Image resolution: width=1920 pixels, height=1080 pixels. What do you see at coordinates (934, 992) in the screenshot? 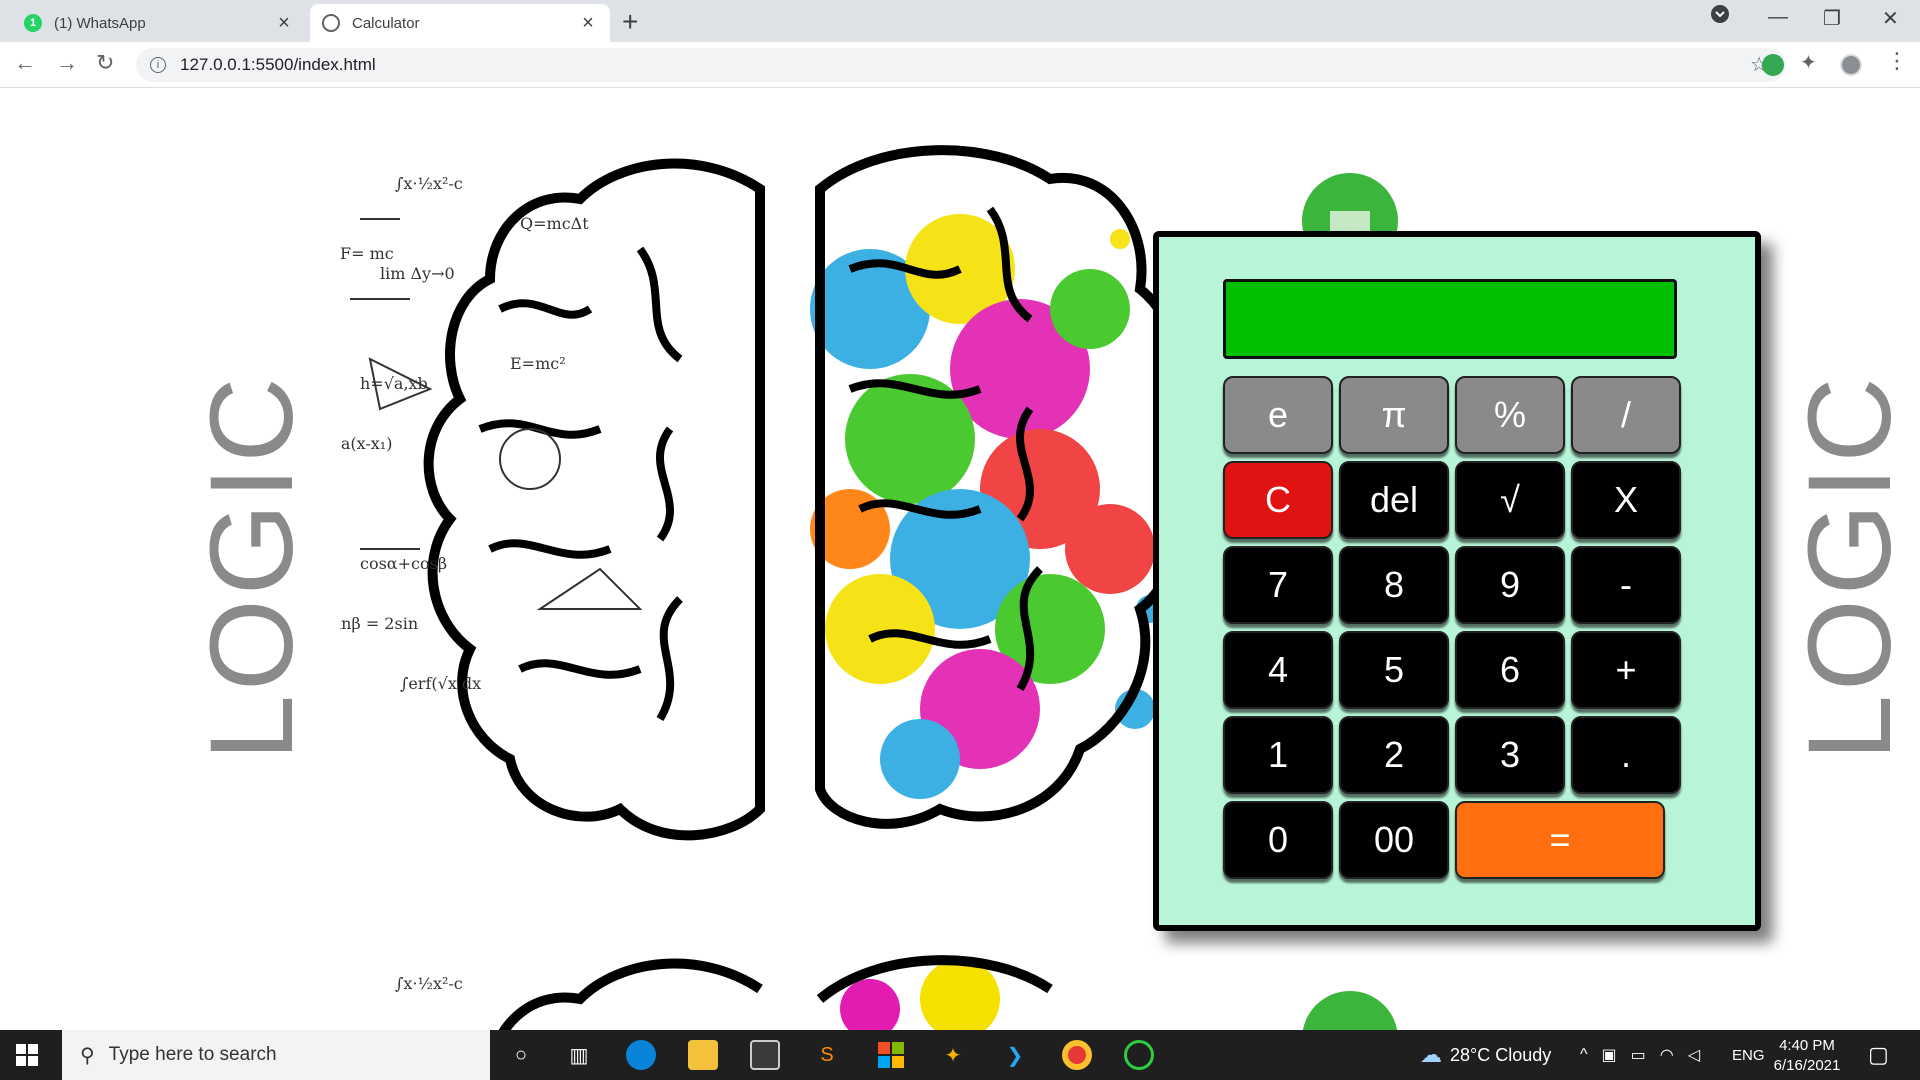
I see `right-brain-repeat` at bounding box center [934, 992].